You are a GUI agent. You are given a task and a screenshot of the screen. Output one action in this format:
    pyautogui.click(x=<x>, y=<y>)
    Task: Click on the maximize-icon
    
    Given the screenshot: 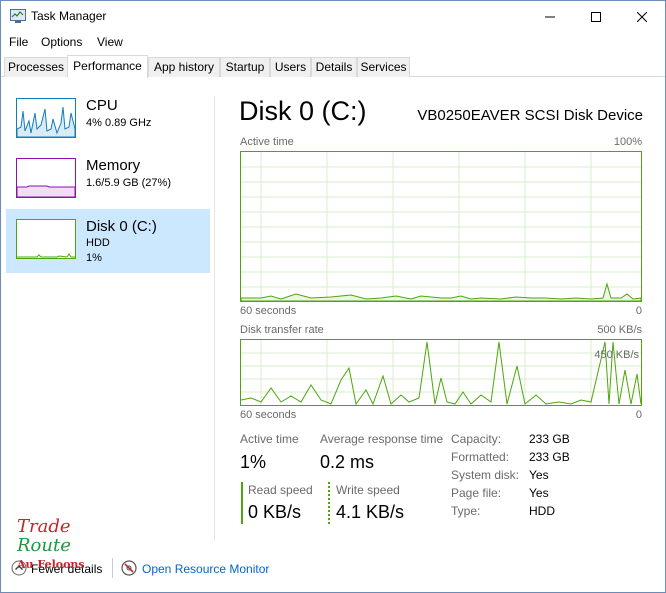 What is the action you would take?
    pyautogui.click(x=596, y=16)
    